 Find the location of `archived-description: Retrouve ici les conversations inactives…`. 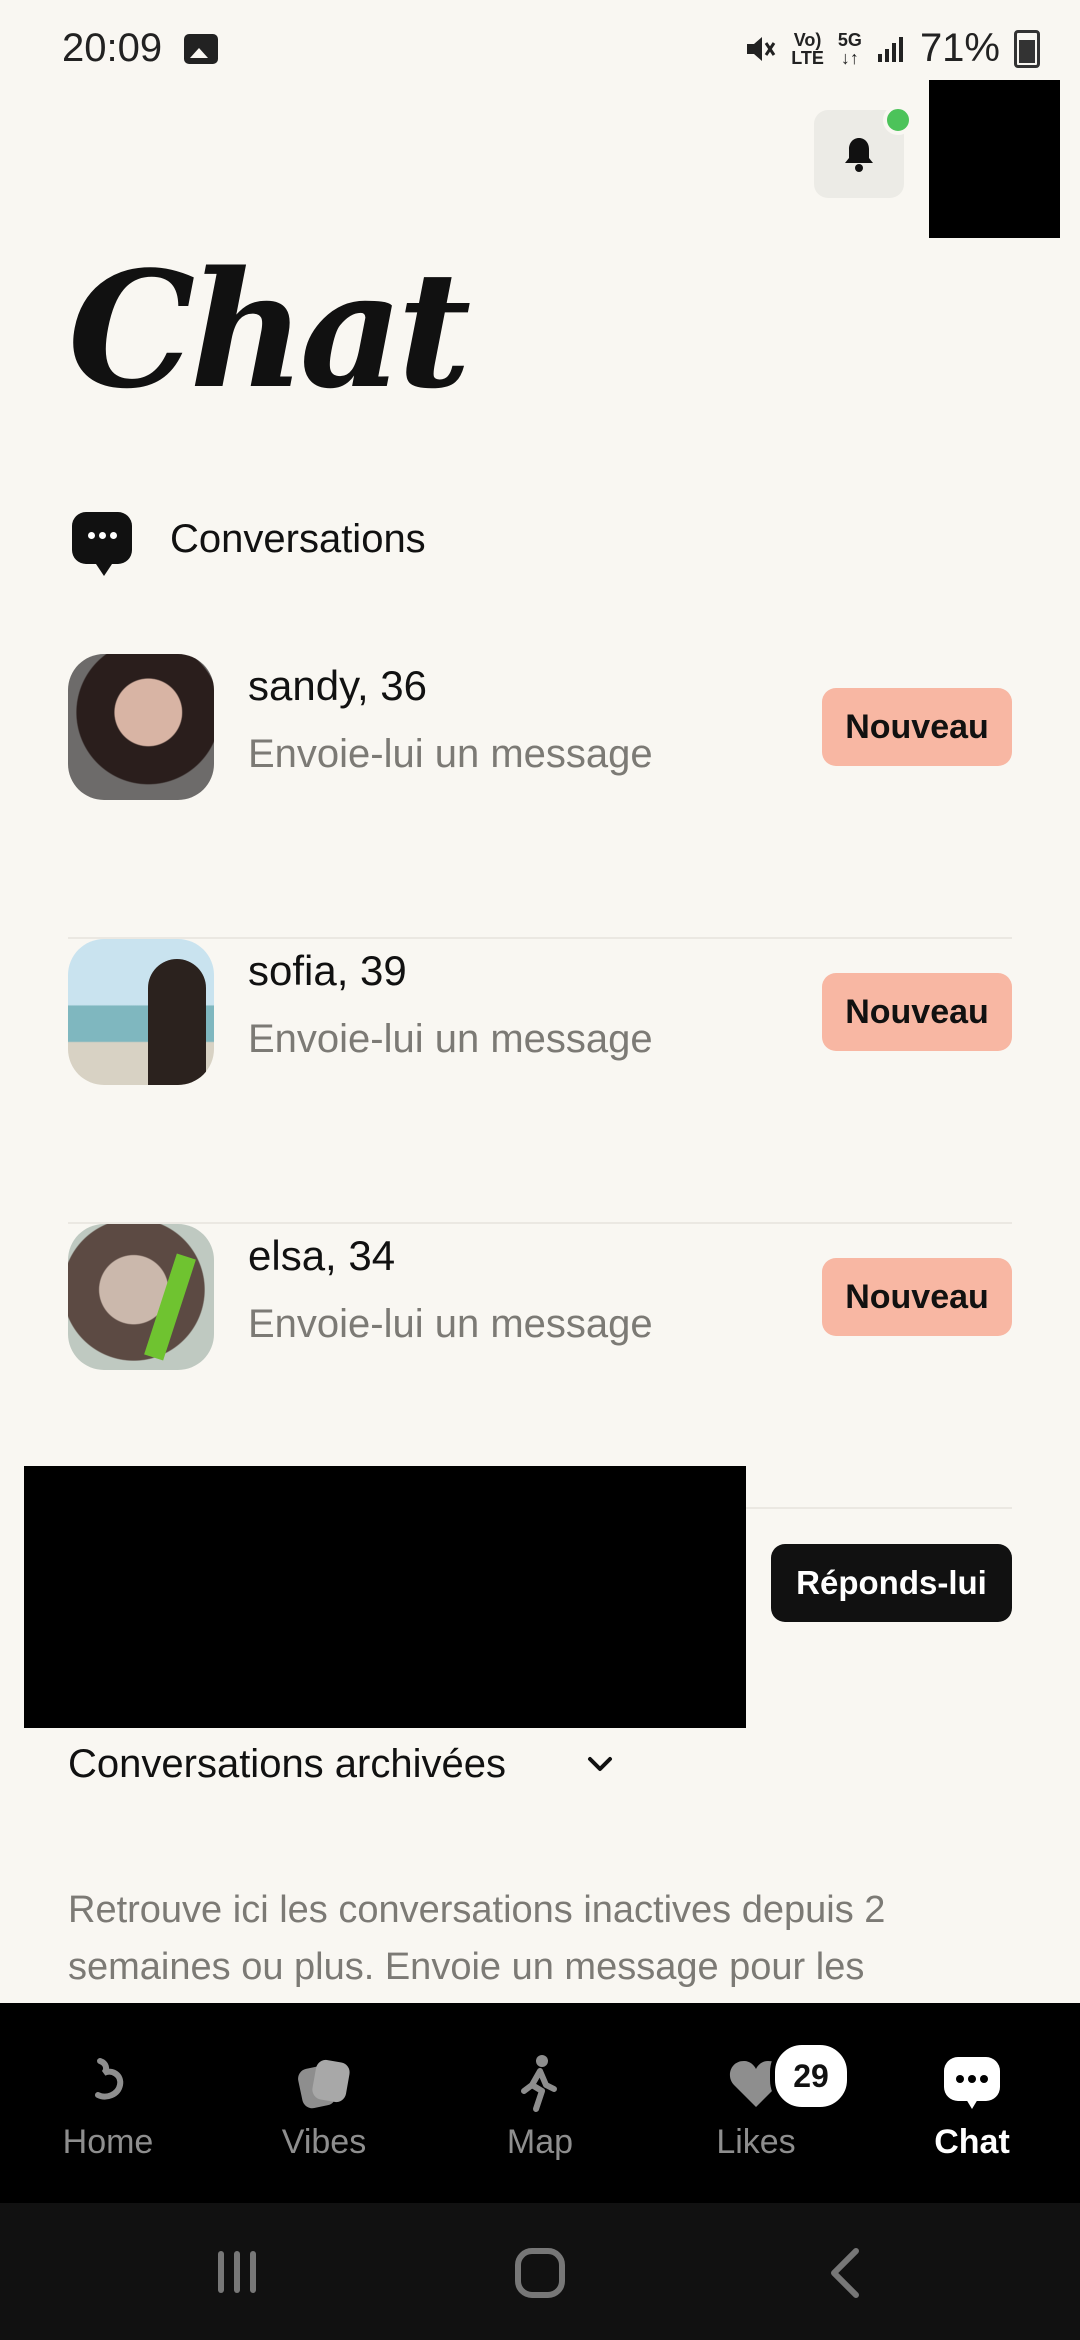

archived-description: Retrouve ici les conversations inactives… is located at coordinates (477, 1938).